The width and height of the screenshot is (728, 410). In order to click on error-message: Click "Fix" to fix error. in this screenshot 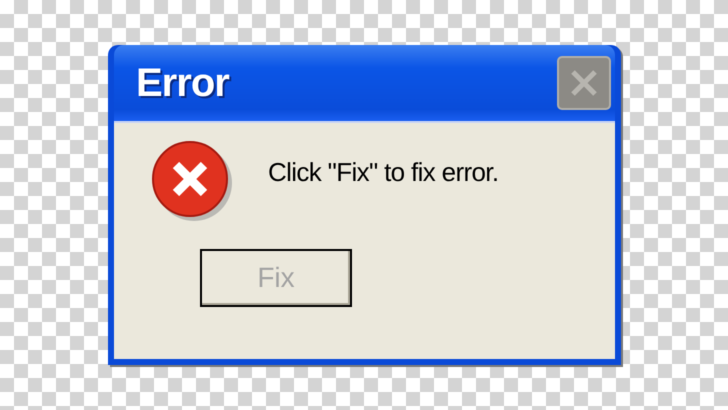, I will do `click(383, 172)`.